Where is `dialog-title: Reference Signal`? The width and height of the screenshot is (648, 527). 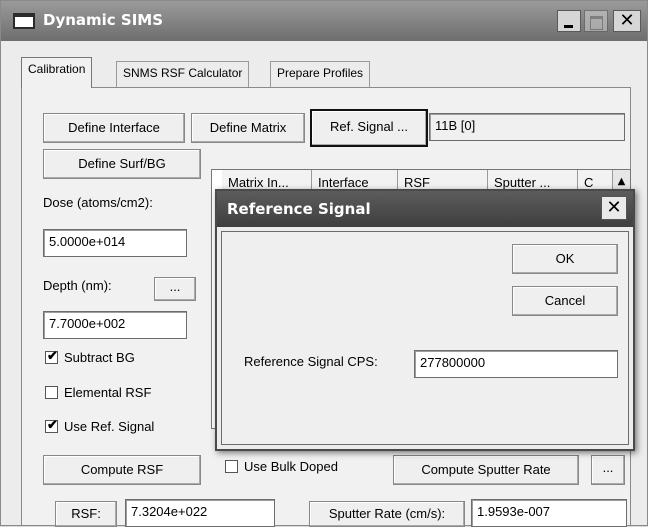 dialog-title: Reference Signal is located at coordinates (425, 209).